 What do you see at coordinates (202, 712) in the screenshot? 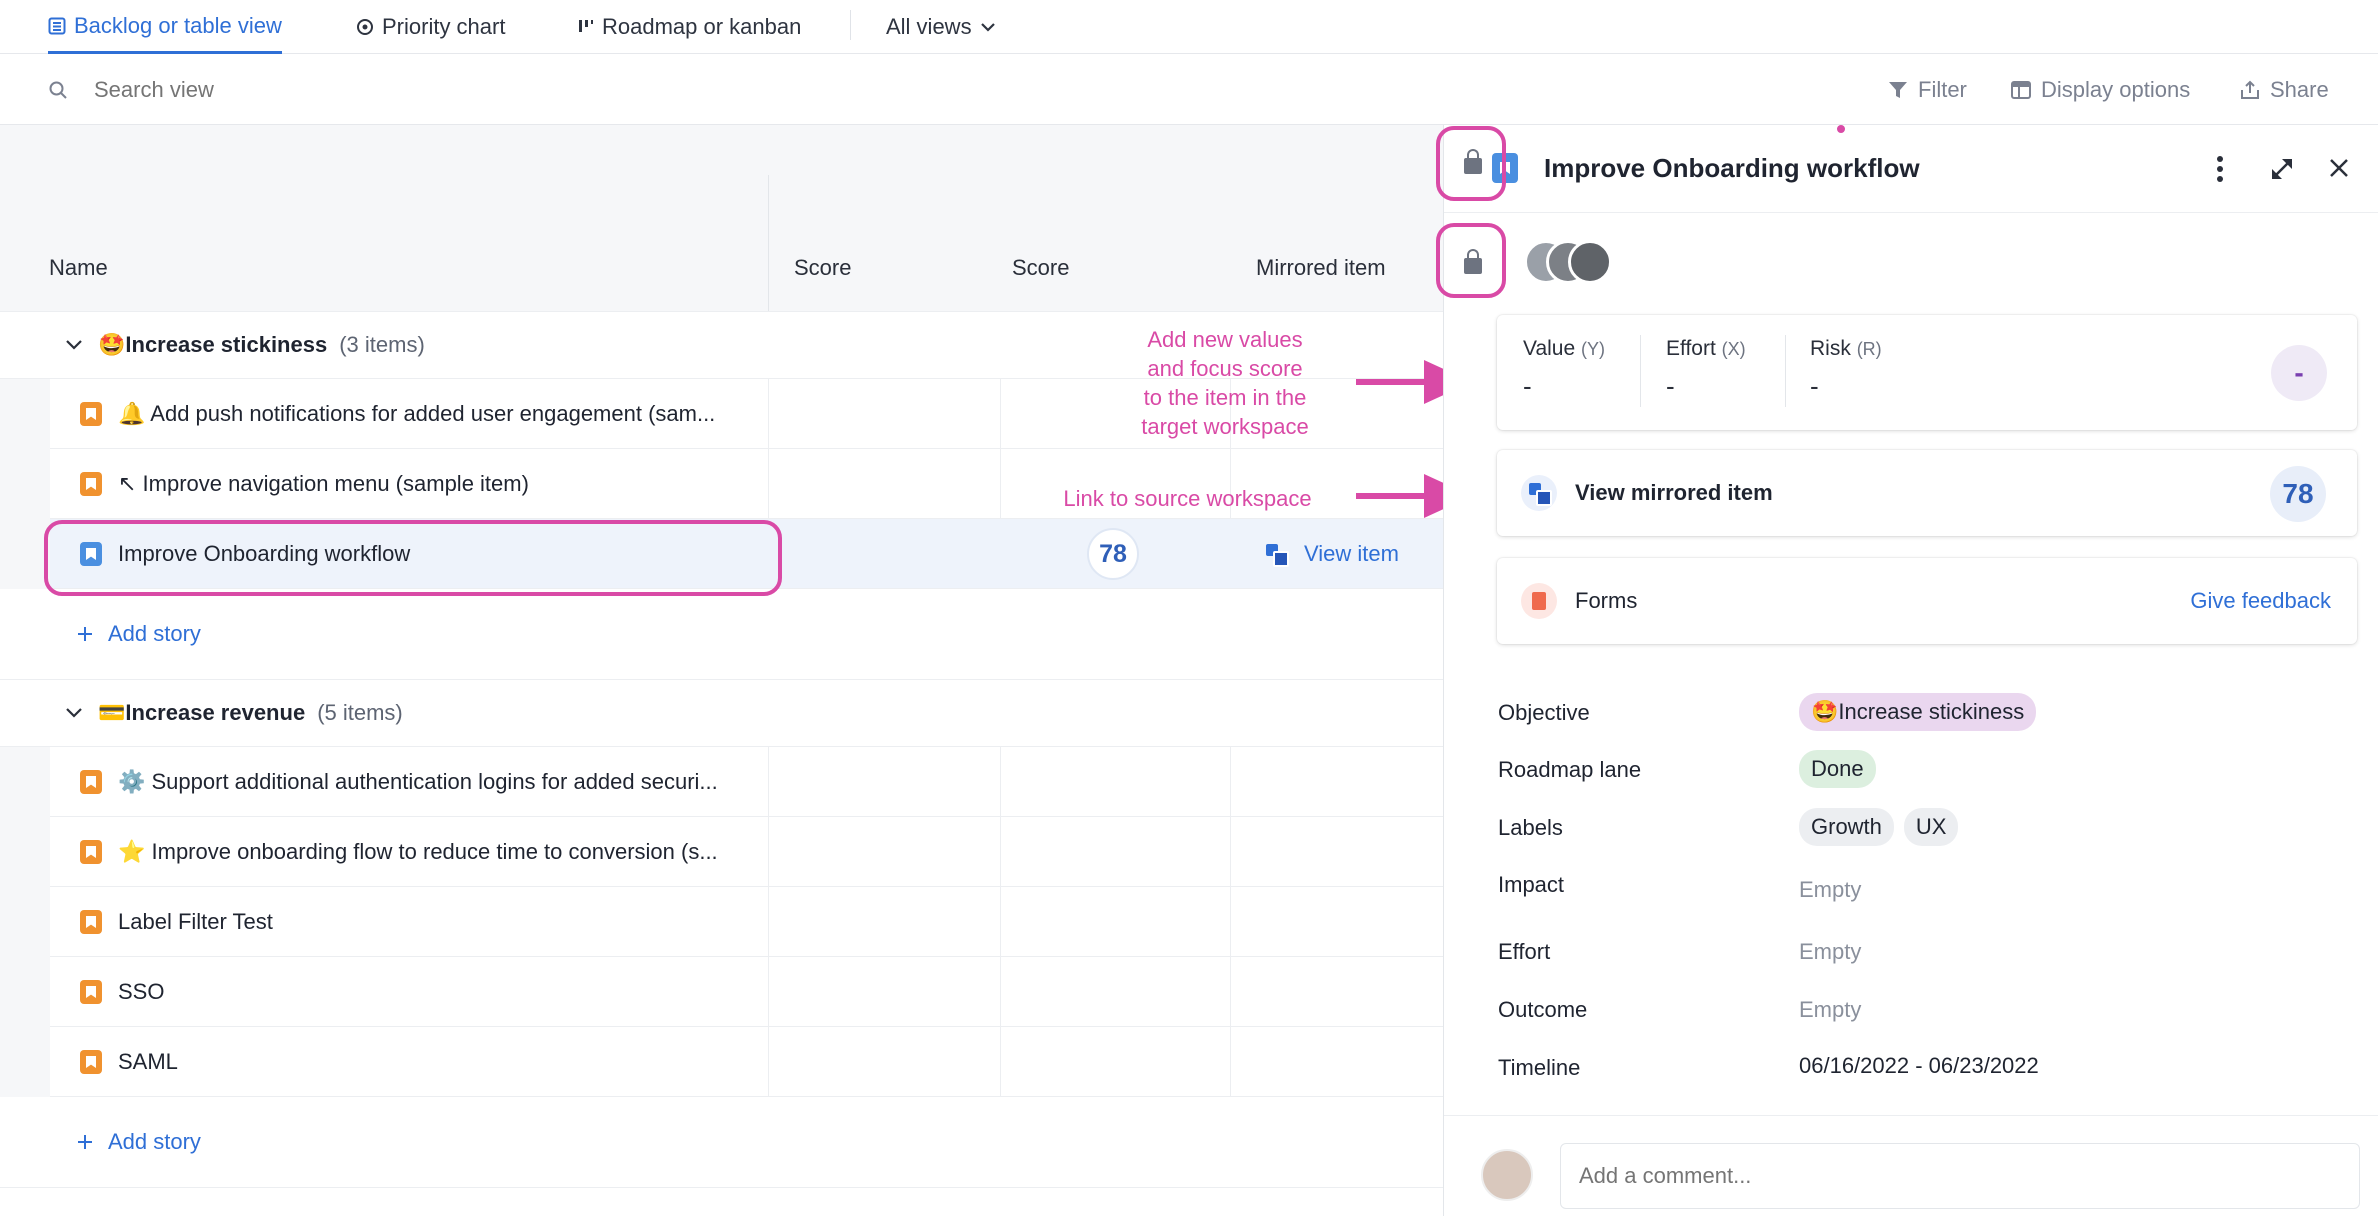
I see `group-title: 💳Increase revenue` at bounding box center [202, 712].